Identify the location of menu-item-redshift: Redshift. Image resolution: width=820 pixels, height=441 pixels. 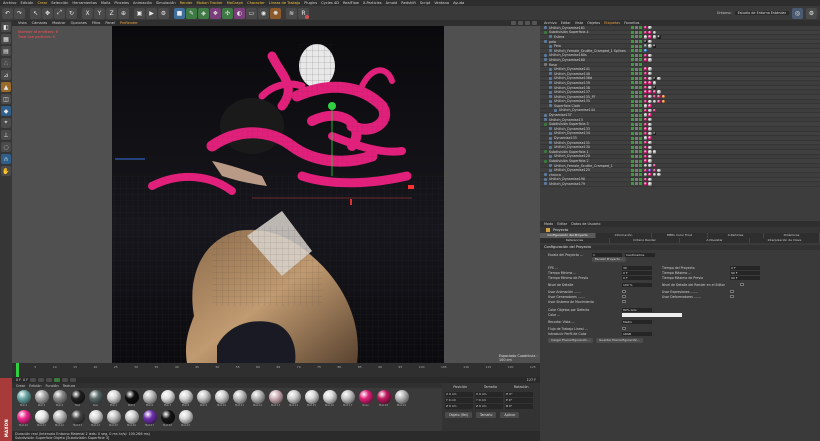
(408, 3).